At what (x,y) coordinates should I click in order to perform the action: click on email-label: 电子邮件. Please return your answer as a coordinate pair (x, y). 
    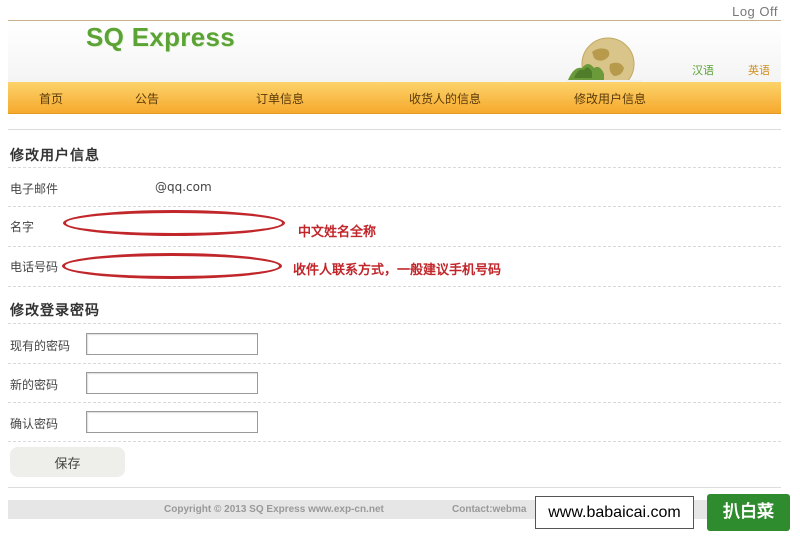
    Looking at the image, I should click on (34, 189).